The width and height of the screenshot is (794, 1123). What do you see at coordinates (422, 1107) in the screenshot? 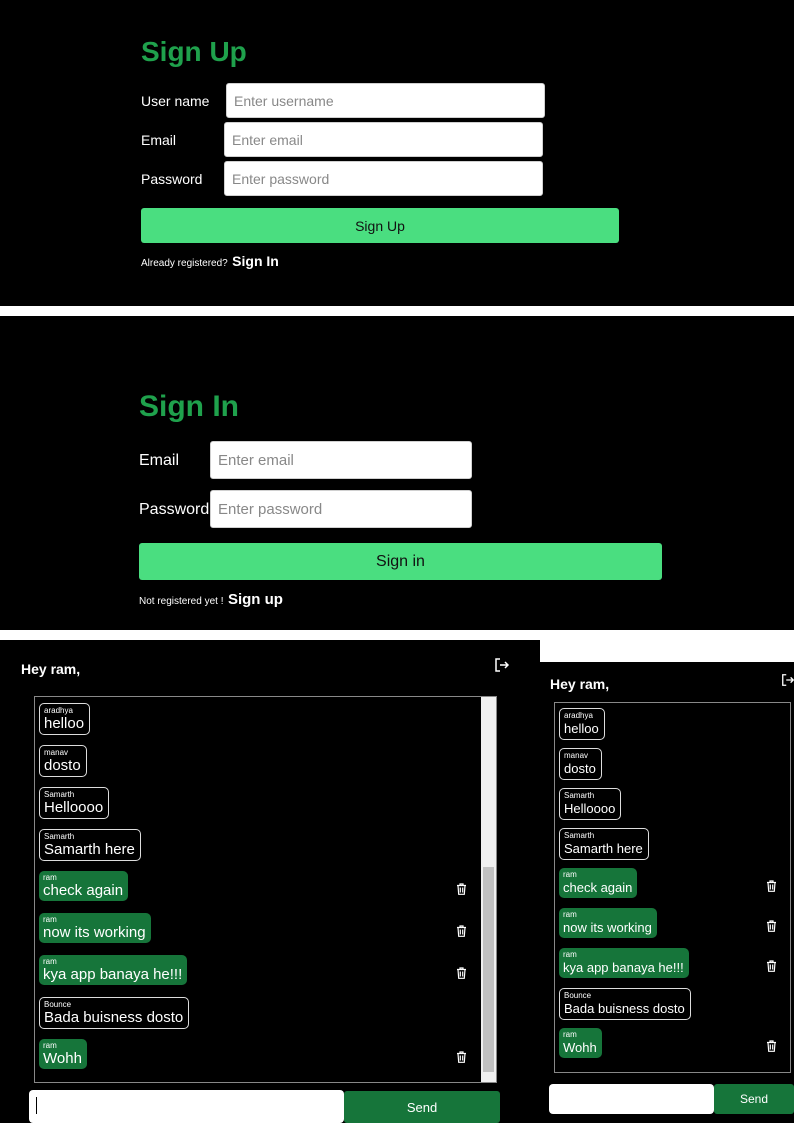
I see `send-button: Send` at bounding box center [422, 1107].